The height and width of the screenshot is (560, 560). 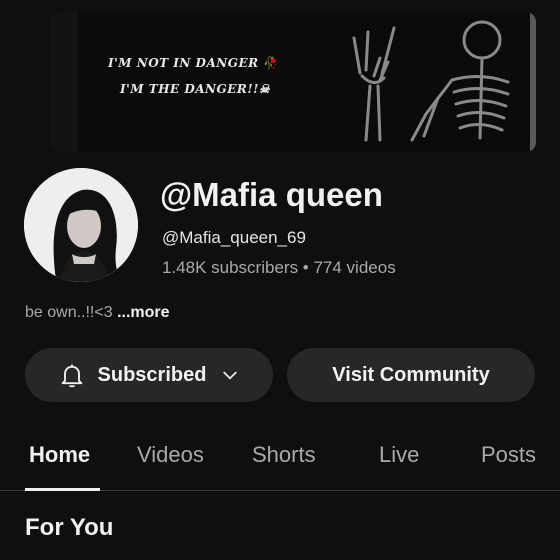 What do you see at coordinates (284, 455) in the screenshot?
I see `tab-shorts: Shorts` at bounding box center [284, 455].